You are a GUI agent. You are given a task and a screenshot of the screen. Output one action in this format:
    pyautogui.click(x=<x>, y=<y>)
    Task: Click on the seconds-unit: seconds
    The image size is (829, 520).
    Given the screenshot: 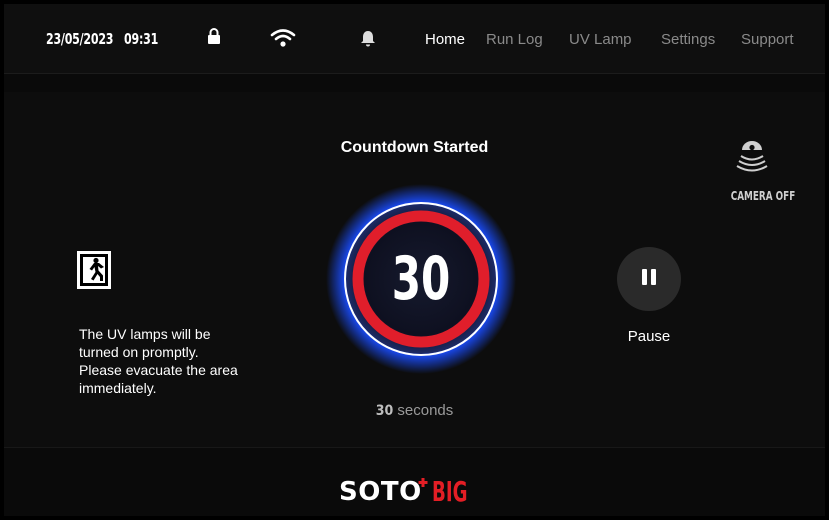 What is the action you would take?
    pyautogui.click(x=425, y=410)
    